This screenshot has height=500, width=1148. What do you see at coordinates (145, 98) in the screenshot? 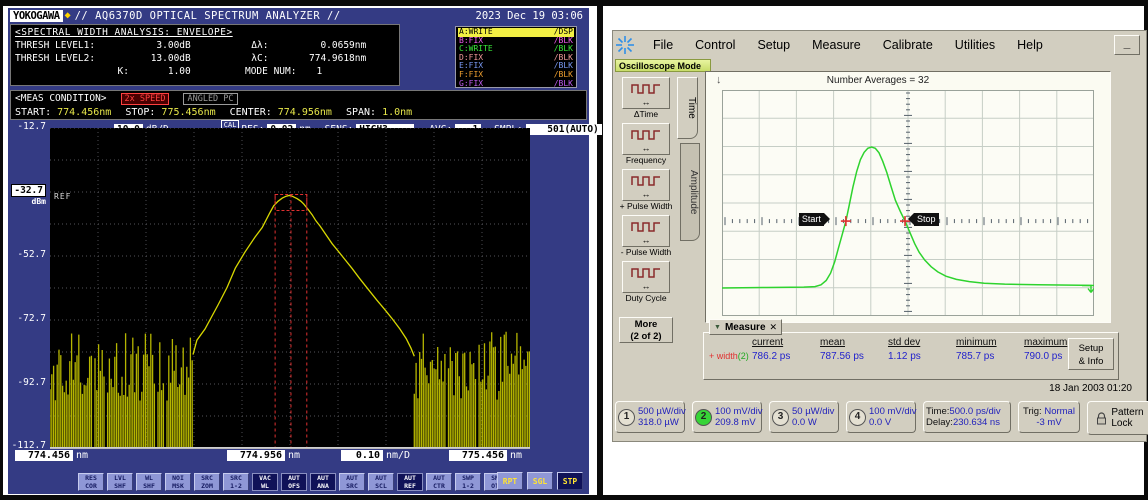
I see `speed-badge: 2x SPEED` at bounding box center [145, 98].